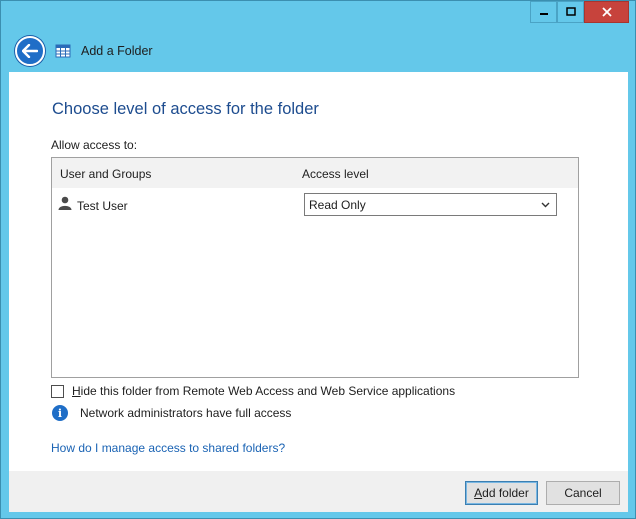 This screenshot has height=519, width=636. I want to click on allow-access-label: Allow access to:, so click(94, 145).